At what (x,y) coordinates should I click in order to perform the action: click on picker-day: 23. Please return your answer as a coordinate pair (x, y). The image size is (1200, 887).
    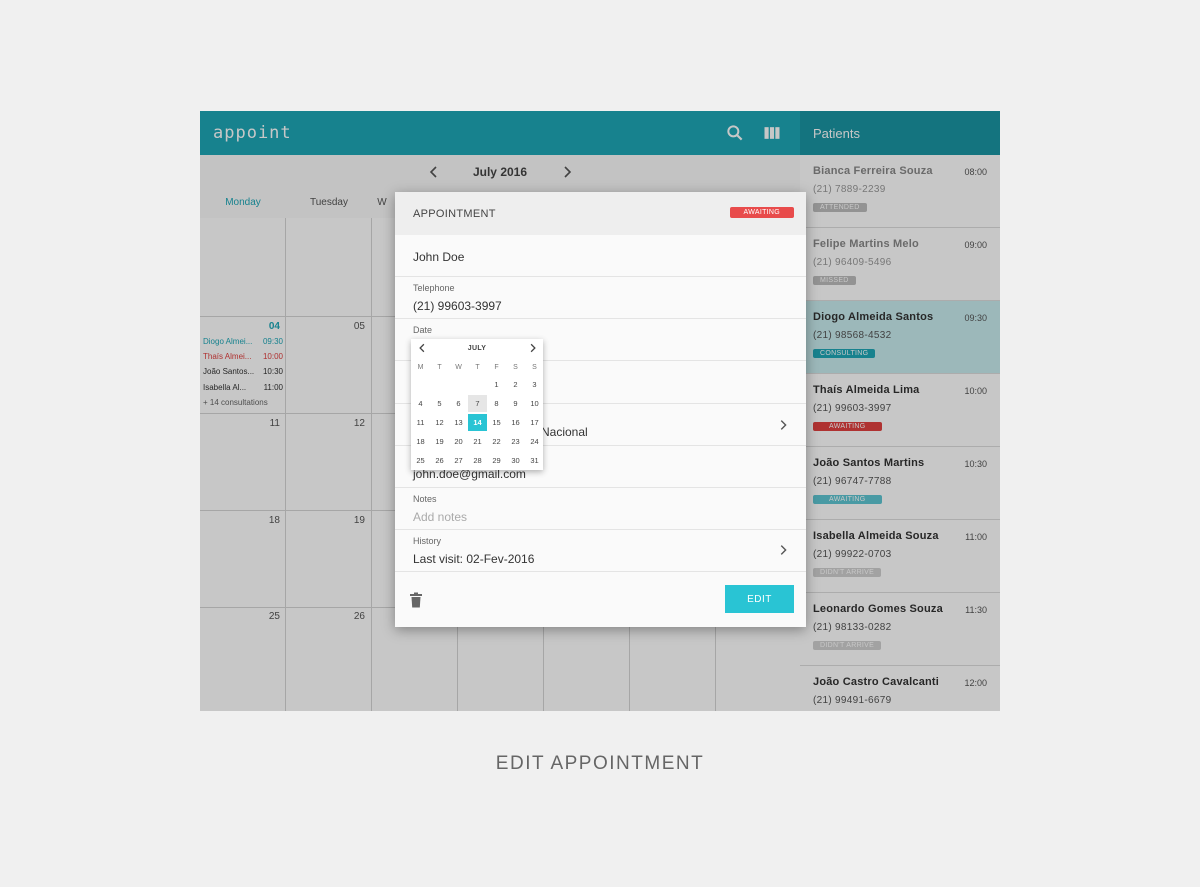
    Looking at the image, I should click on (515, 441).